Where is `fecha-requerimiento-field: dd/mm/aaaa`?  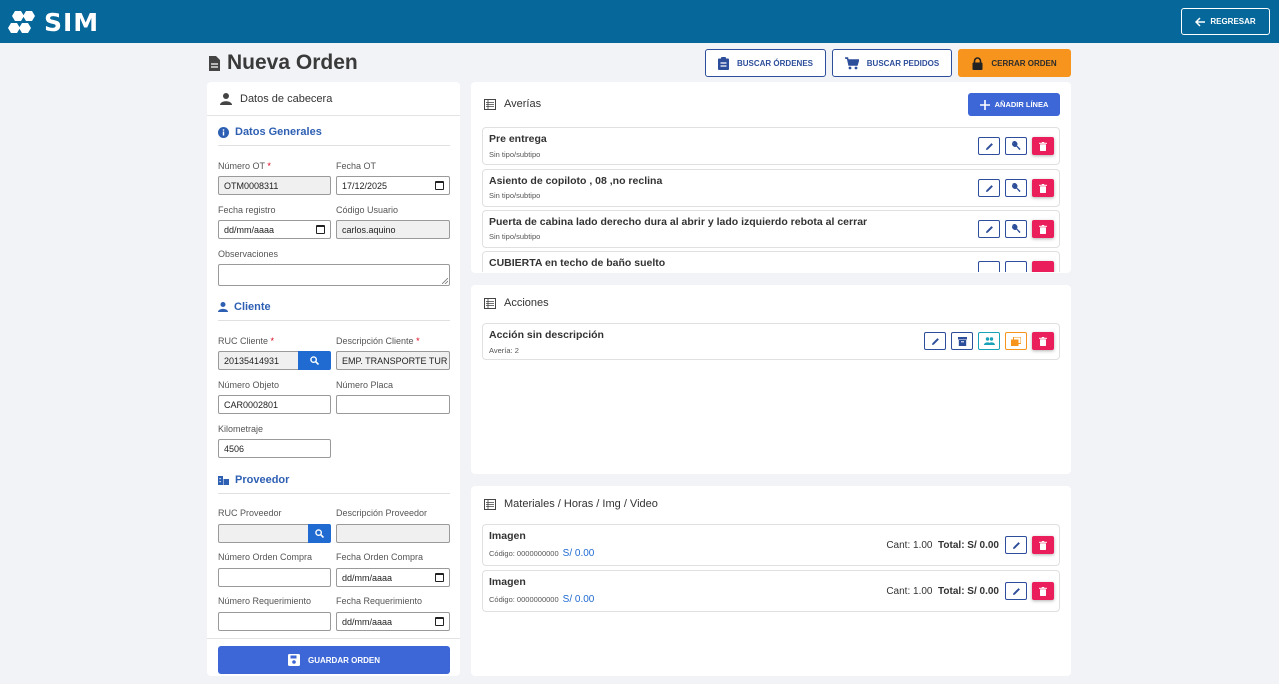 fecha-requerimiento-field: dd/mm/aaaa is located at coordinates (393, 621).